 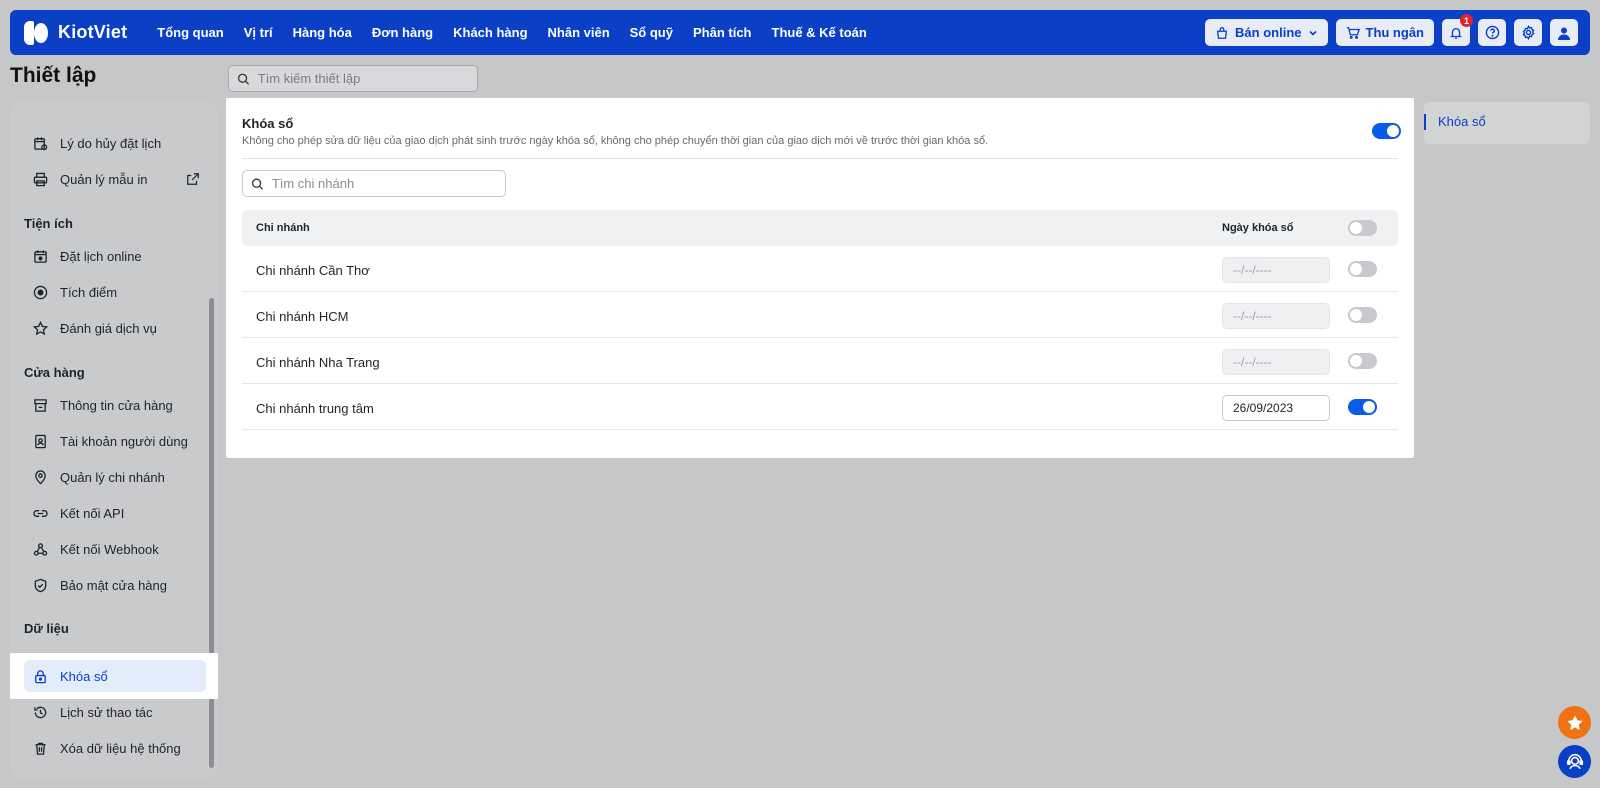 I want to click on bell-icon, so click(x=1456, y=33).